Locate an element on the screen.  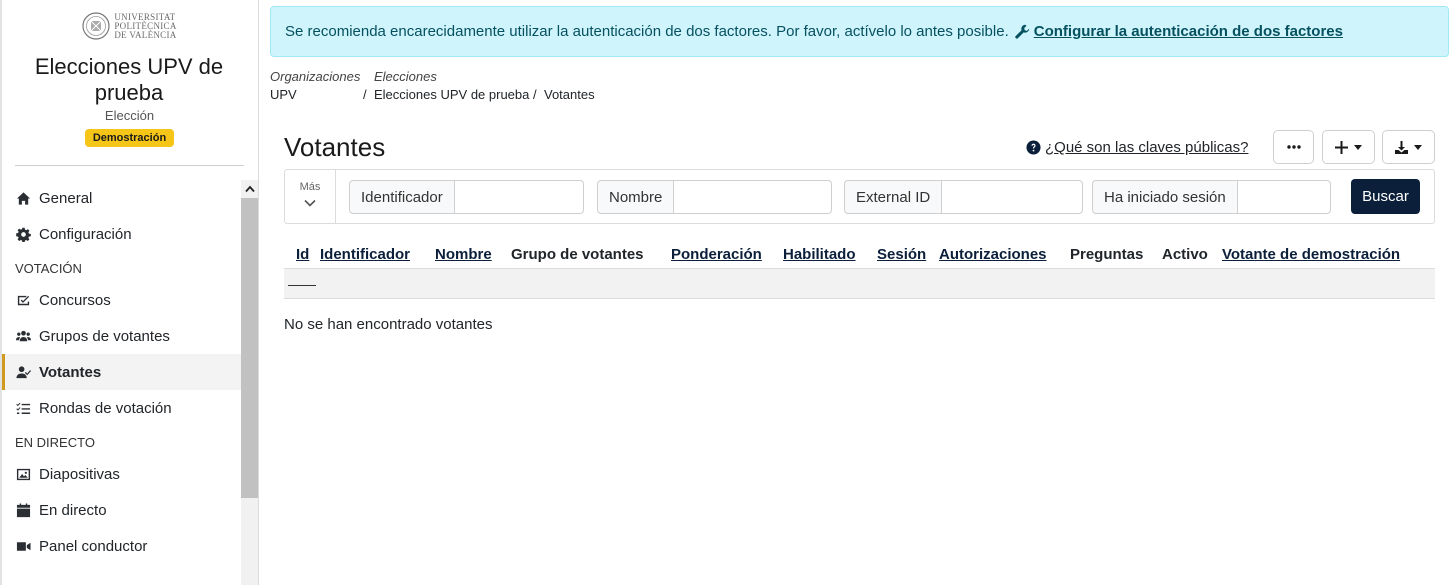
sidebar-item-grupos-de-votantes: Grupos de votantes is located at coordinates (121, 336).